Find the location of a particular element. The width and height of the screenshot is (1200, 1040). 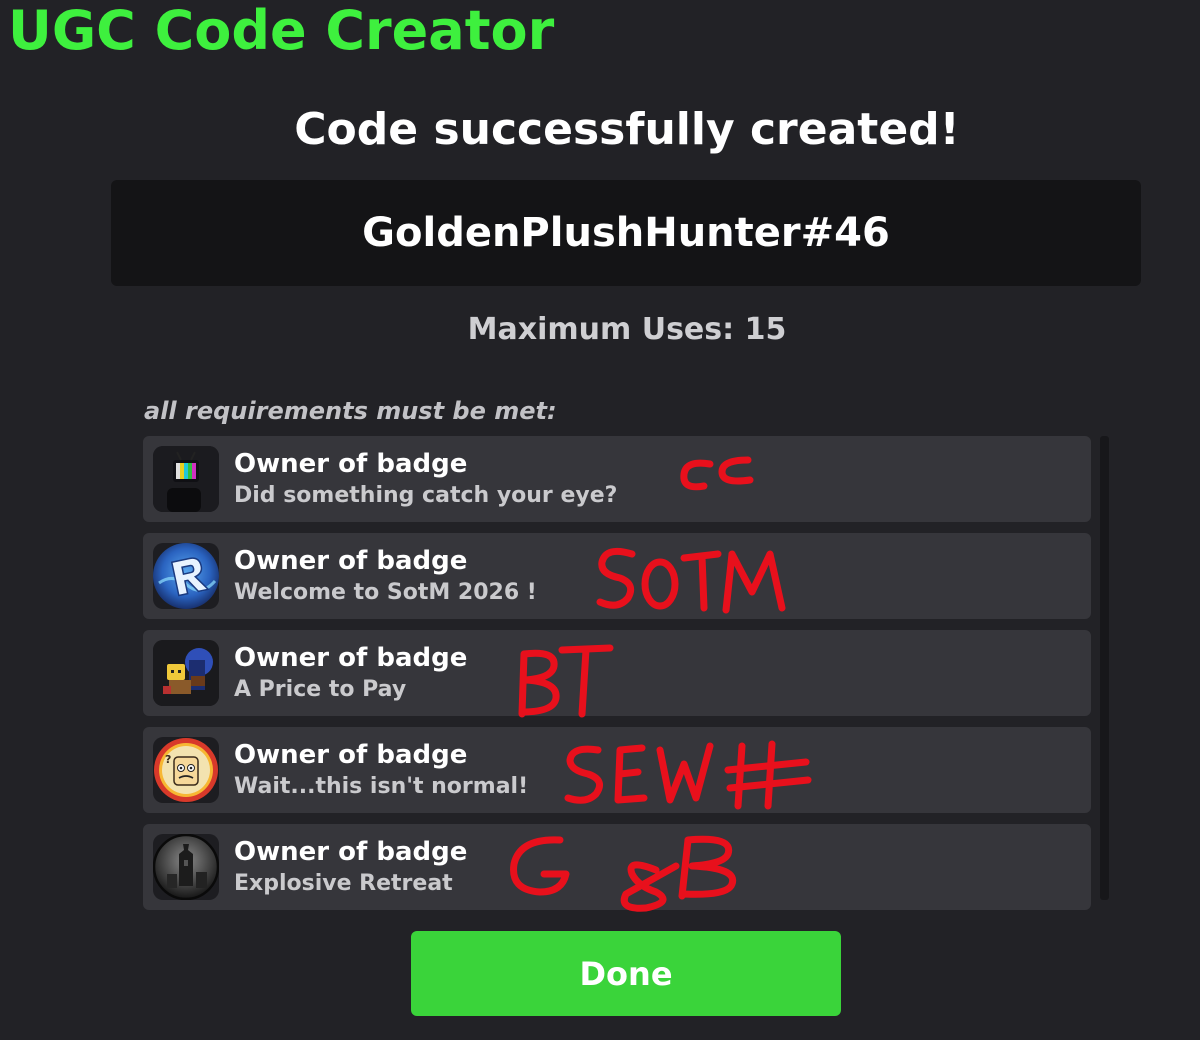

blue-r-logo-icon is located at coordinates (186, 576).